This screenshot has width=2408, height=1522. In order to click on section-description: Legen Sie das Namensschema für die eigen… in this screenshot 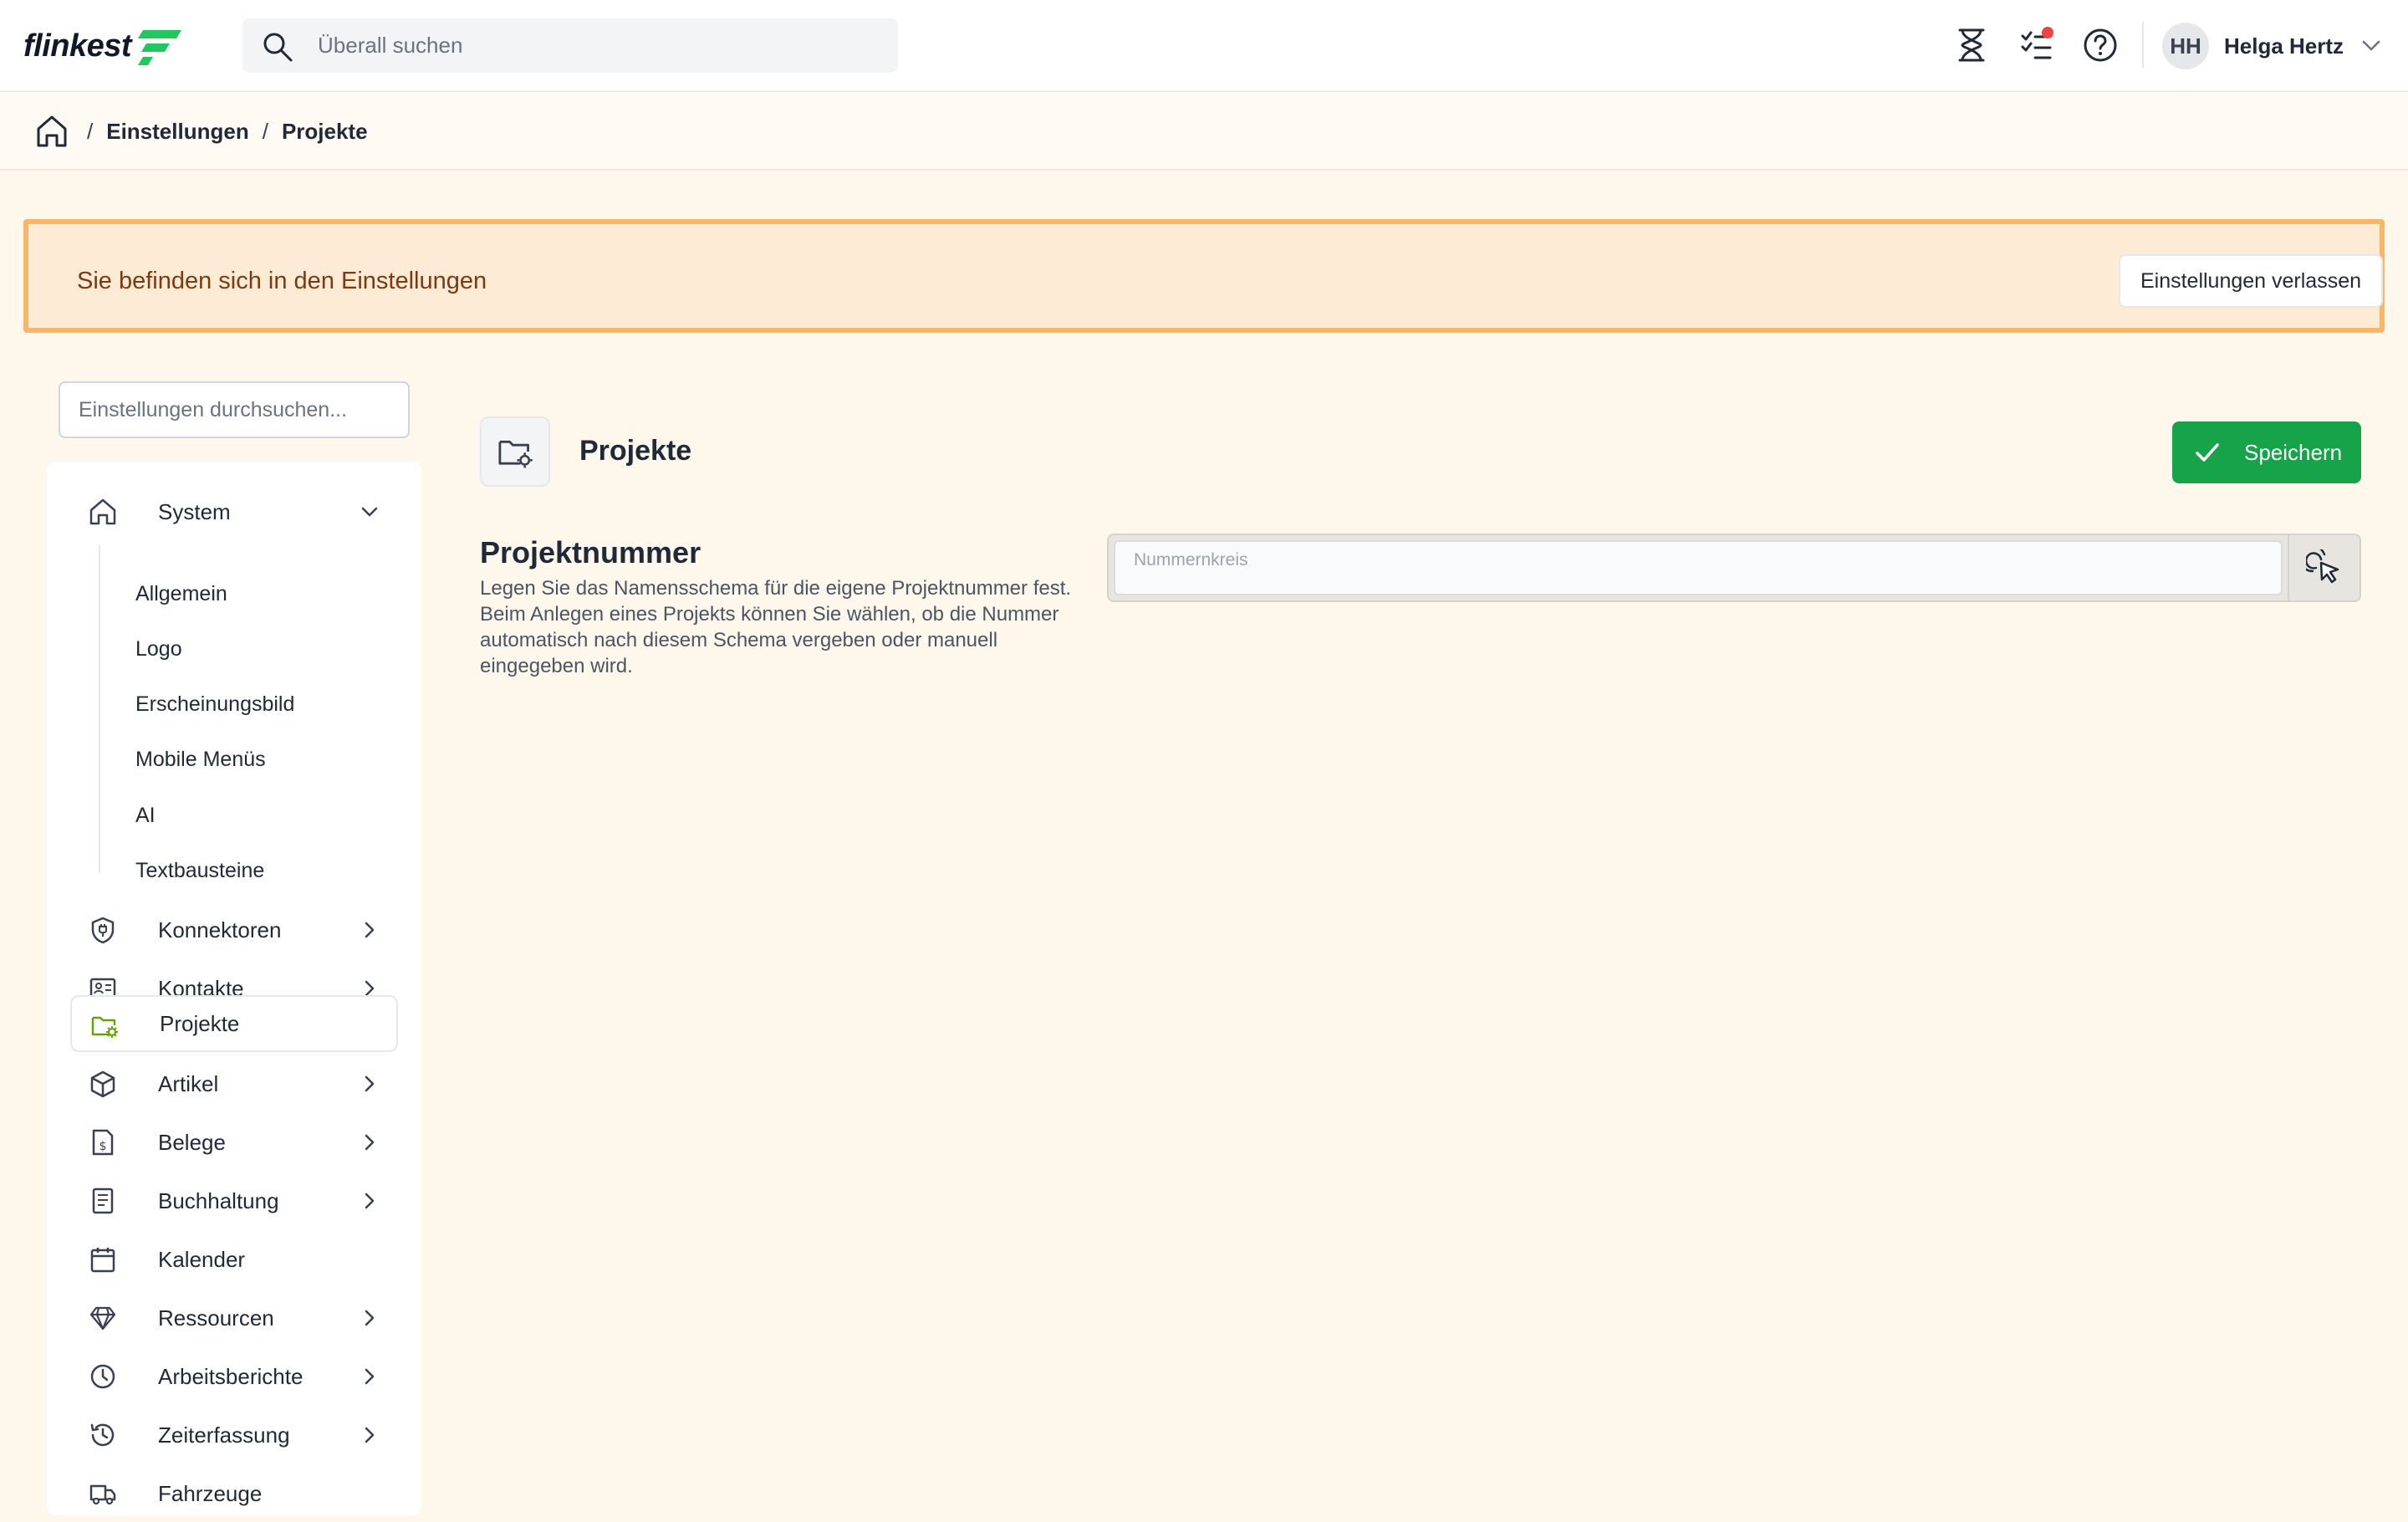, I will do `click(776, 627)`.